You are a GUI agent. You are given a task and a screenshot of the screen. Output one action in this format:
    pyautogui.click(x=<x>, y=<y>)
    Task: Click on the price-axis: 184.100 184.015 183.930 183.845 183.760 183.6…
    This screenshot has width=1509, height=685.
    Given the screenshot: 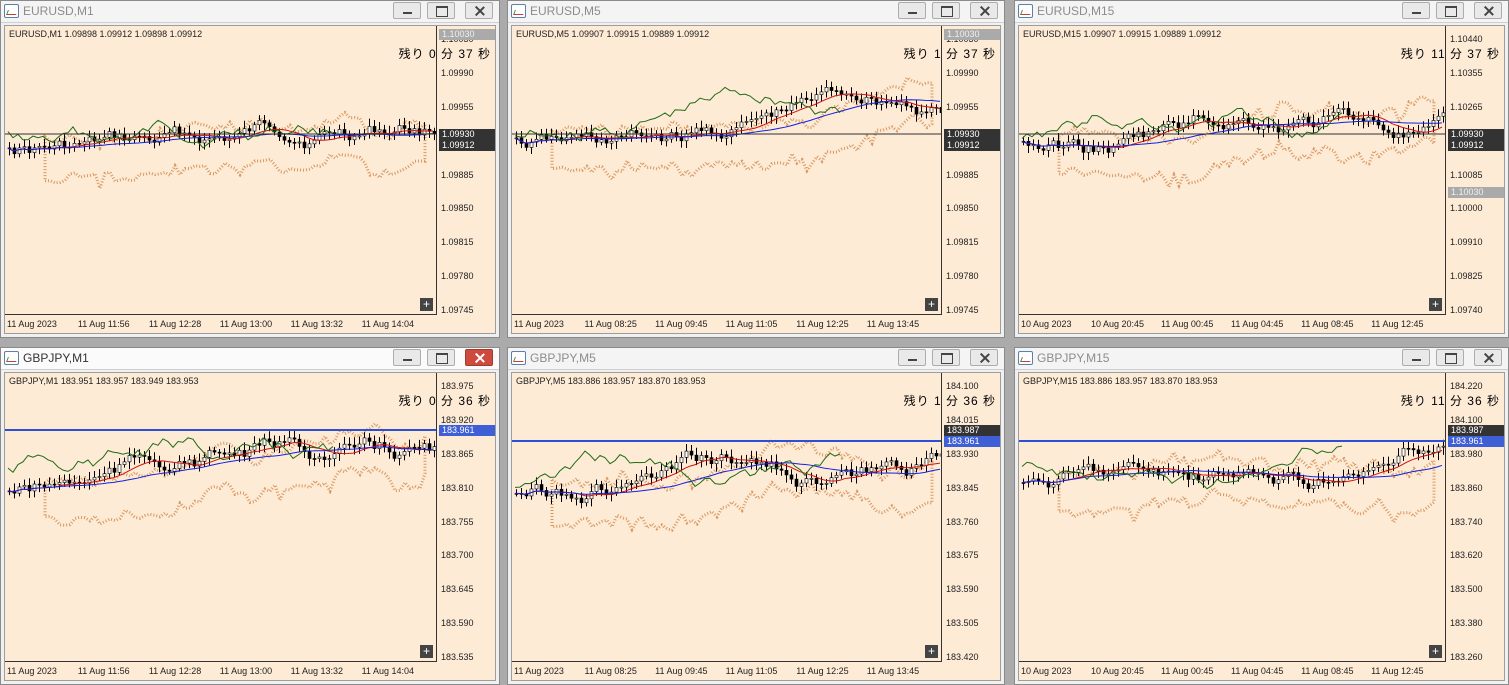 What is the action you would take?
    pyautogui.click(x=971, y=517)
    